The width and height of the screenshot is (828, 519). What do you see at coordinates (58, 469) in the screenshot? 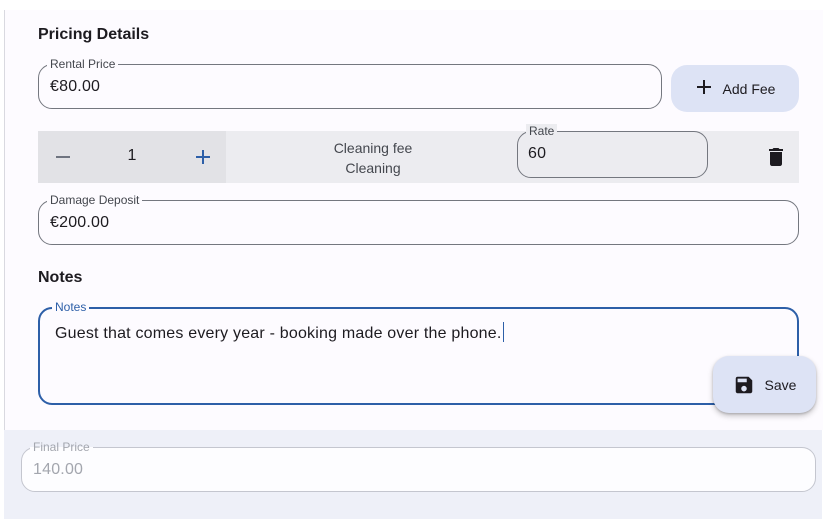
I see `final-price-value: 140.00` at bounding box center [58, 469].